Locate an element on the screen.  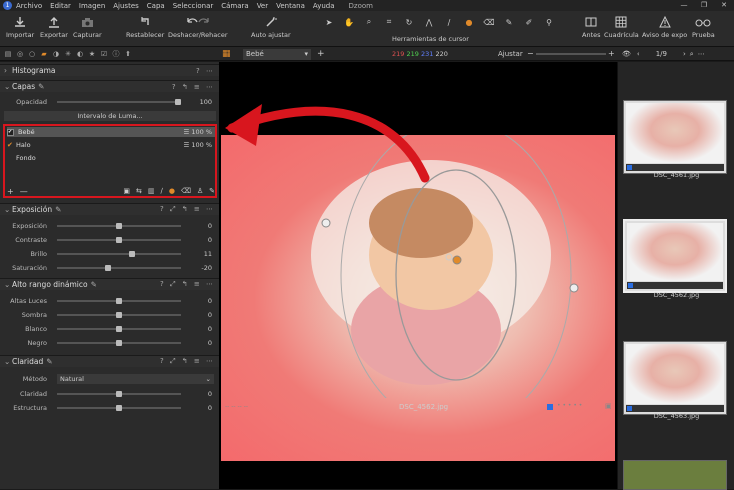
menu-ventana: Ventana is located at coordinates (290, 6).